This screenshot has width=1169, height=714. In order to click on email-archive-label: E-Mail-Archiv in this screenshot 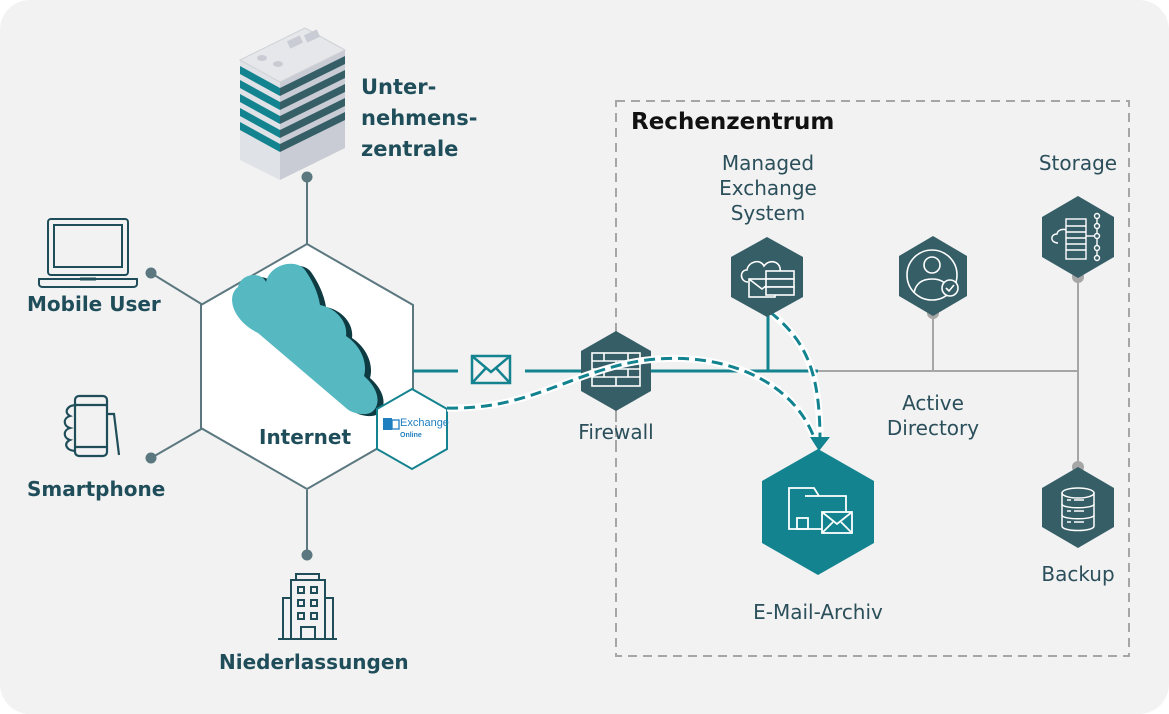, I will do `click(818, 612)`.